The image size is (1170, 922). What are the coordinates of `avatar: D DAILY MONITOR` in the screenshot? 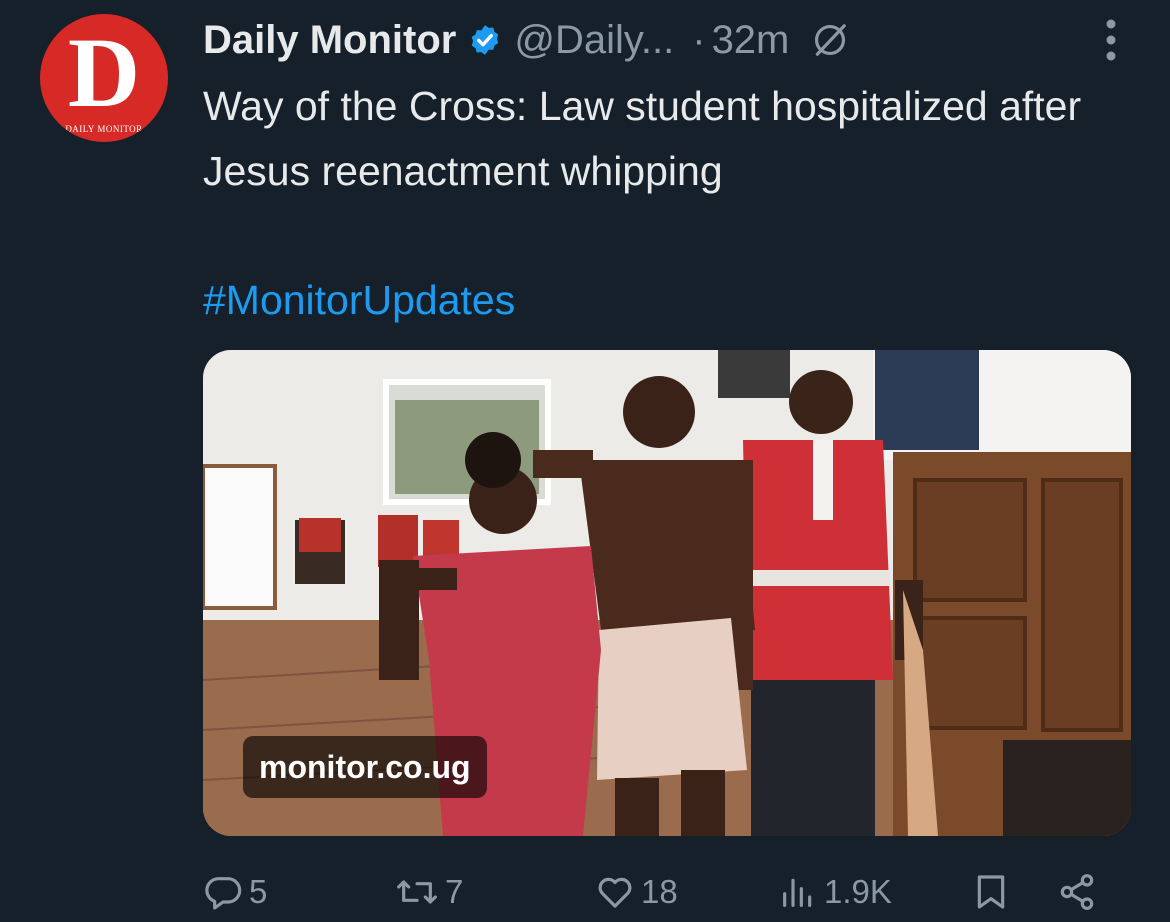 It's located at (104, 78).